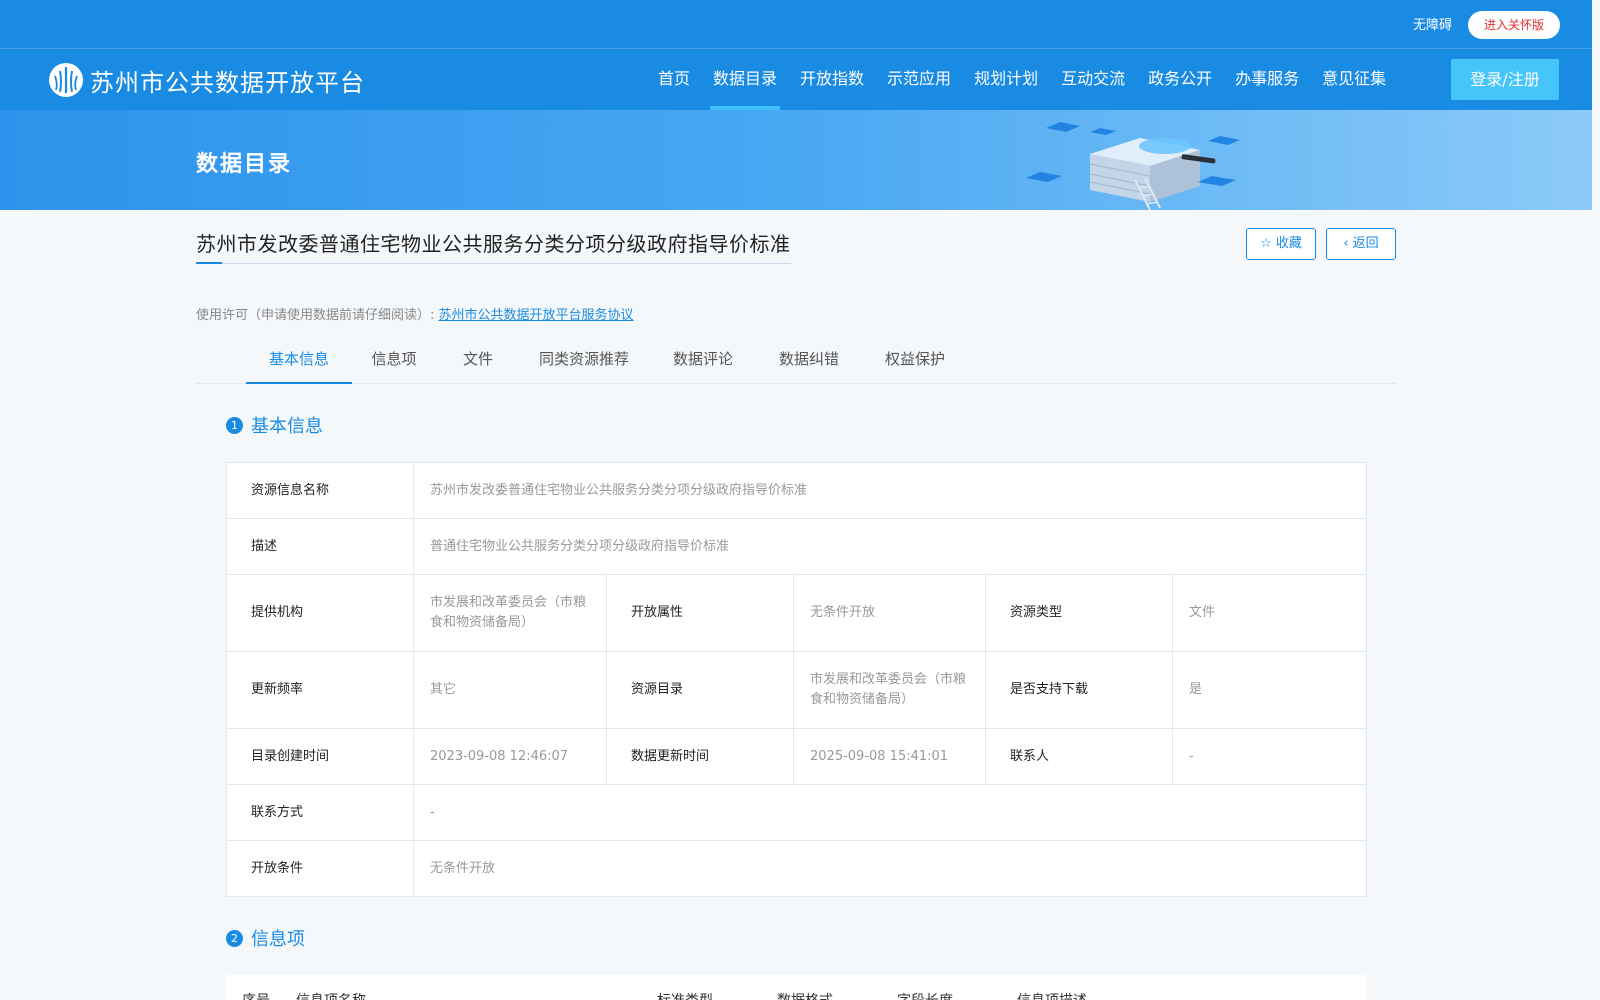 This screenshot has width=1600, height=1000. I want to click on col-header-field-length: 字段长度, so click(925, 995).